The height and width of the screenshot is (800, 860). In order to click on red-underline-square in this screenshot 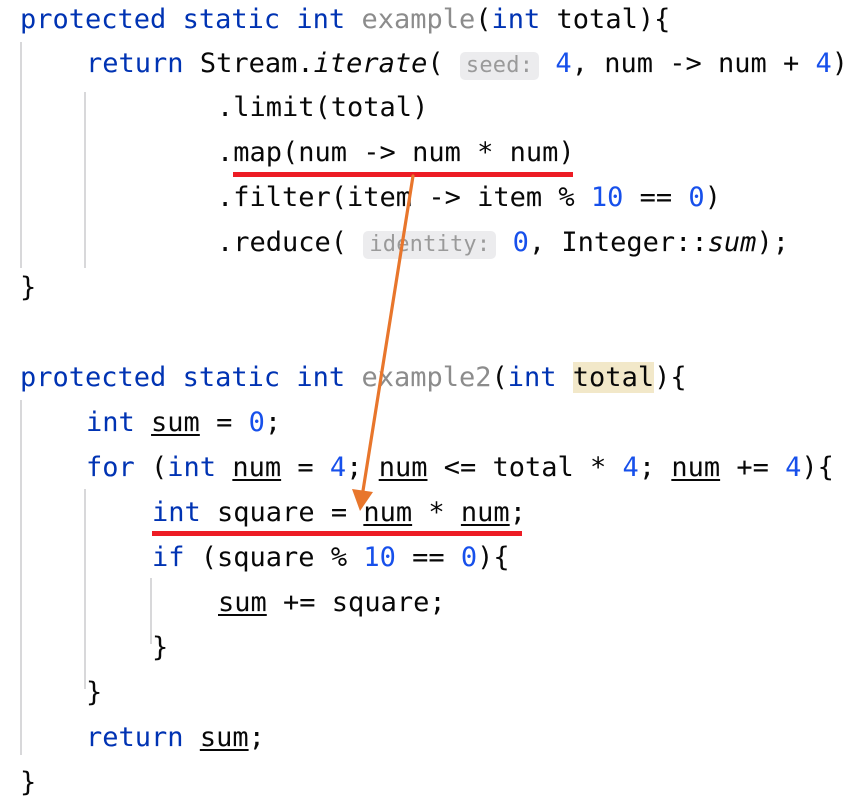, I will do `click(337, 533)`.